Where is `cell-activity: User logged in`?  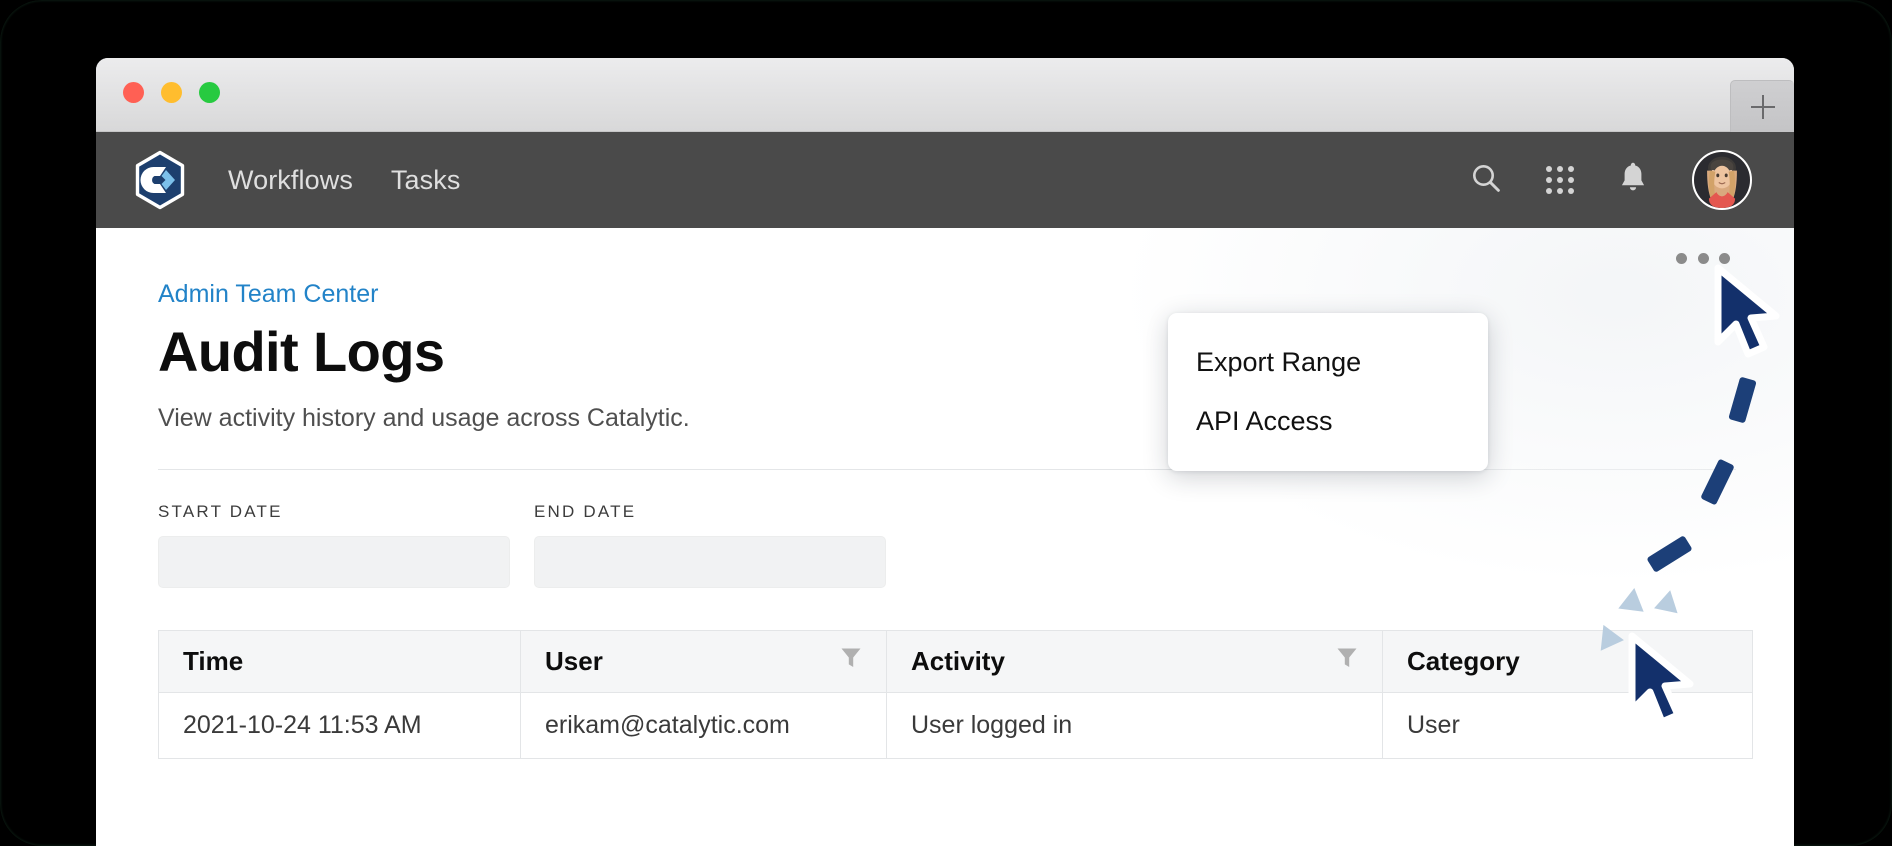
cell-activity: User logged in is located at coordinates (1134, 725).